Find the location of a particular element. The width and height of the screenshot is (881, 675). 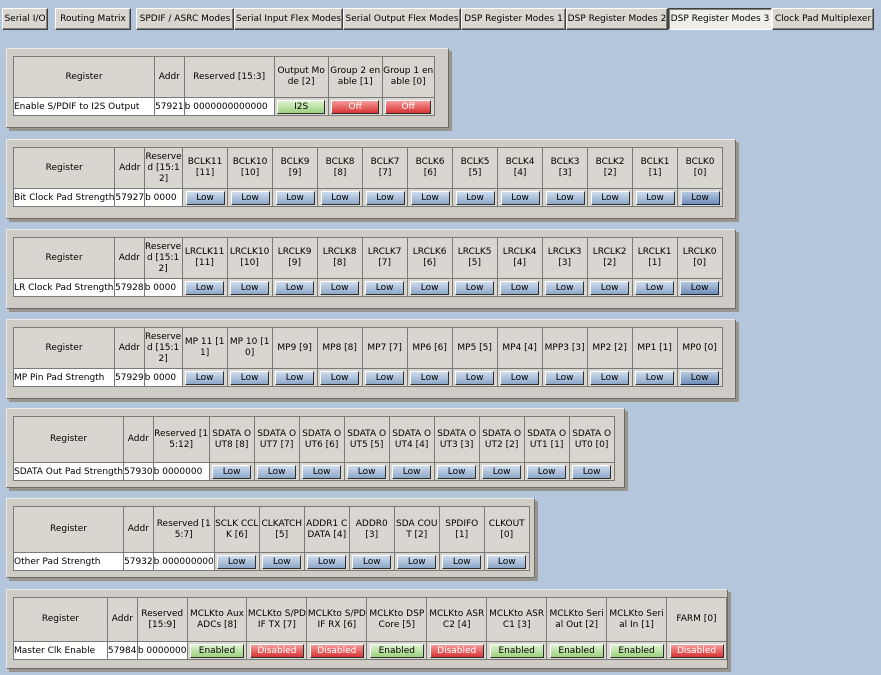

header-field-bclk6-6: BCLK6 [6] is located at coordinates (430, 168).